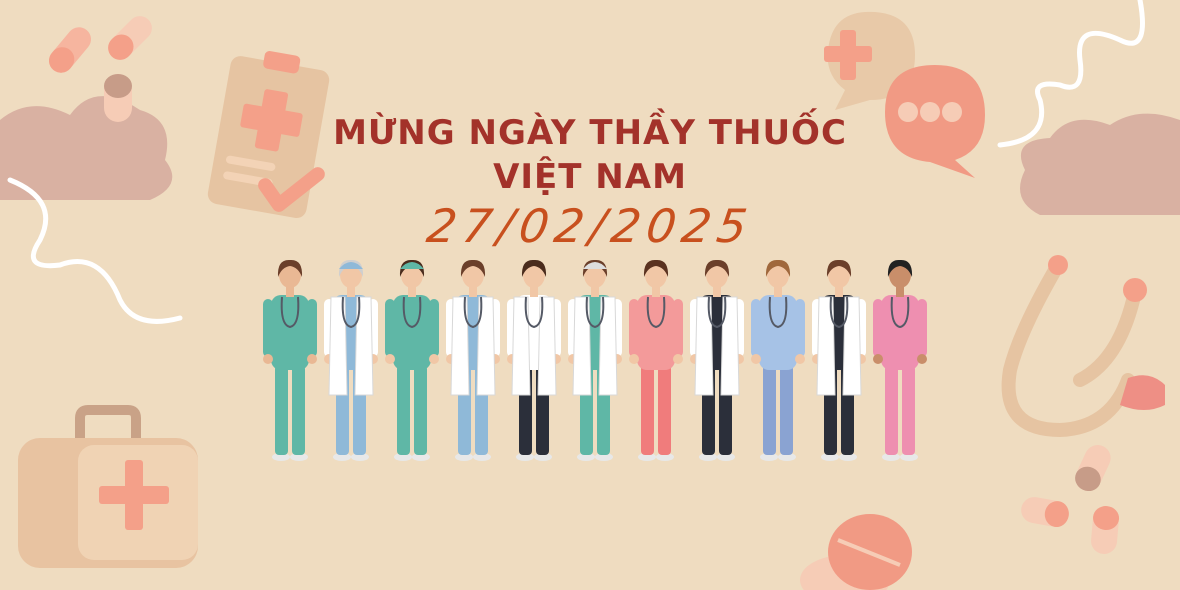  What do you see at coordinates (108, 486) in the screenshot?
I see `first-aid-kit-icon` at bounding box center [108, 486].